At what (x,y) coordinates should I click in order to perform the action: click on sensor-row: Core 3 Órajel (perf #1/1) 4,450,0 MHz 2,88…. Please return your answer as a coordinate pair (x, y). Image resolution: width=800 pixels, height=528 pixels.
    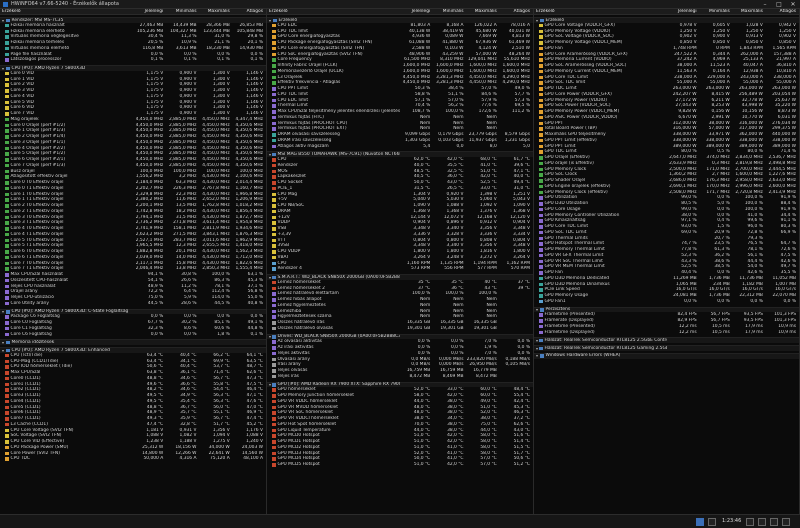
    Looking at the image, I should click on (133, 143).